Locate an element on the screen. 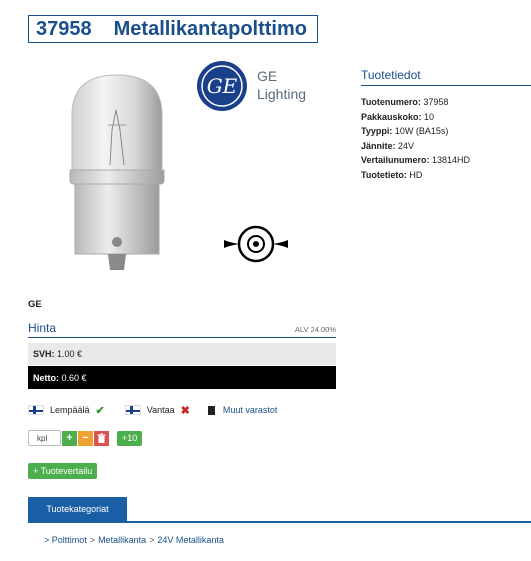 This screenshot has width=531, height=561. net-price-label: Netto: is located at coordinates (46, 377).